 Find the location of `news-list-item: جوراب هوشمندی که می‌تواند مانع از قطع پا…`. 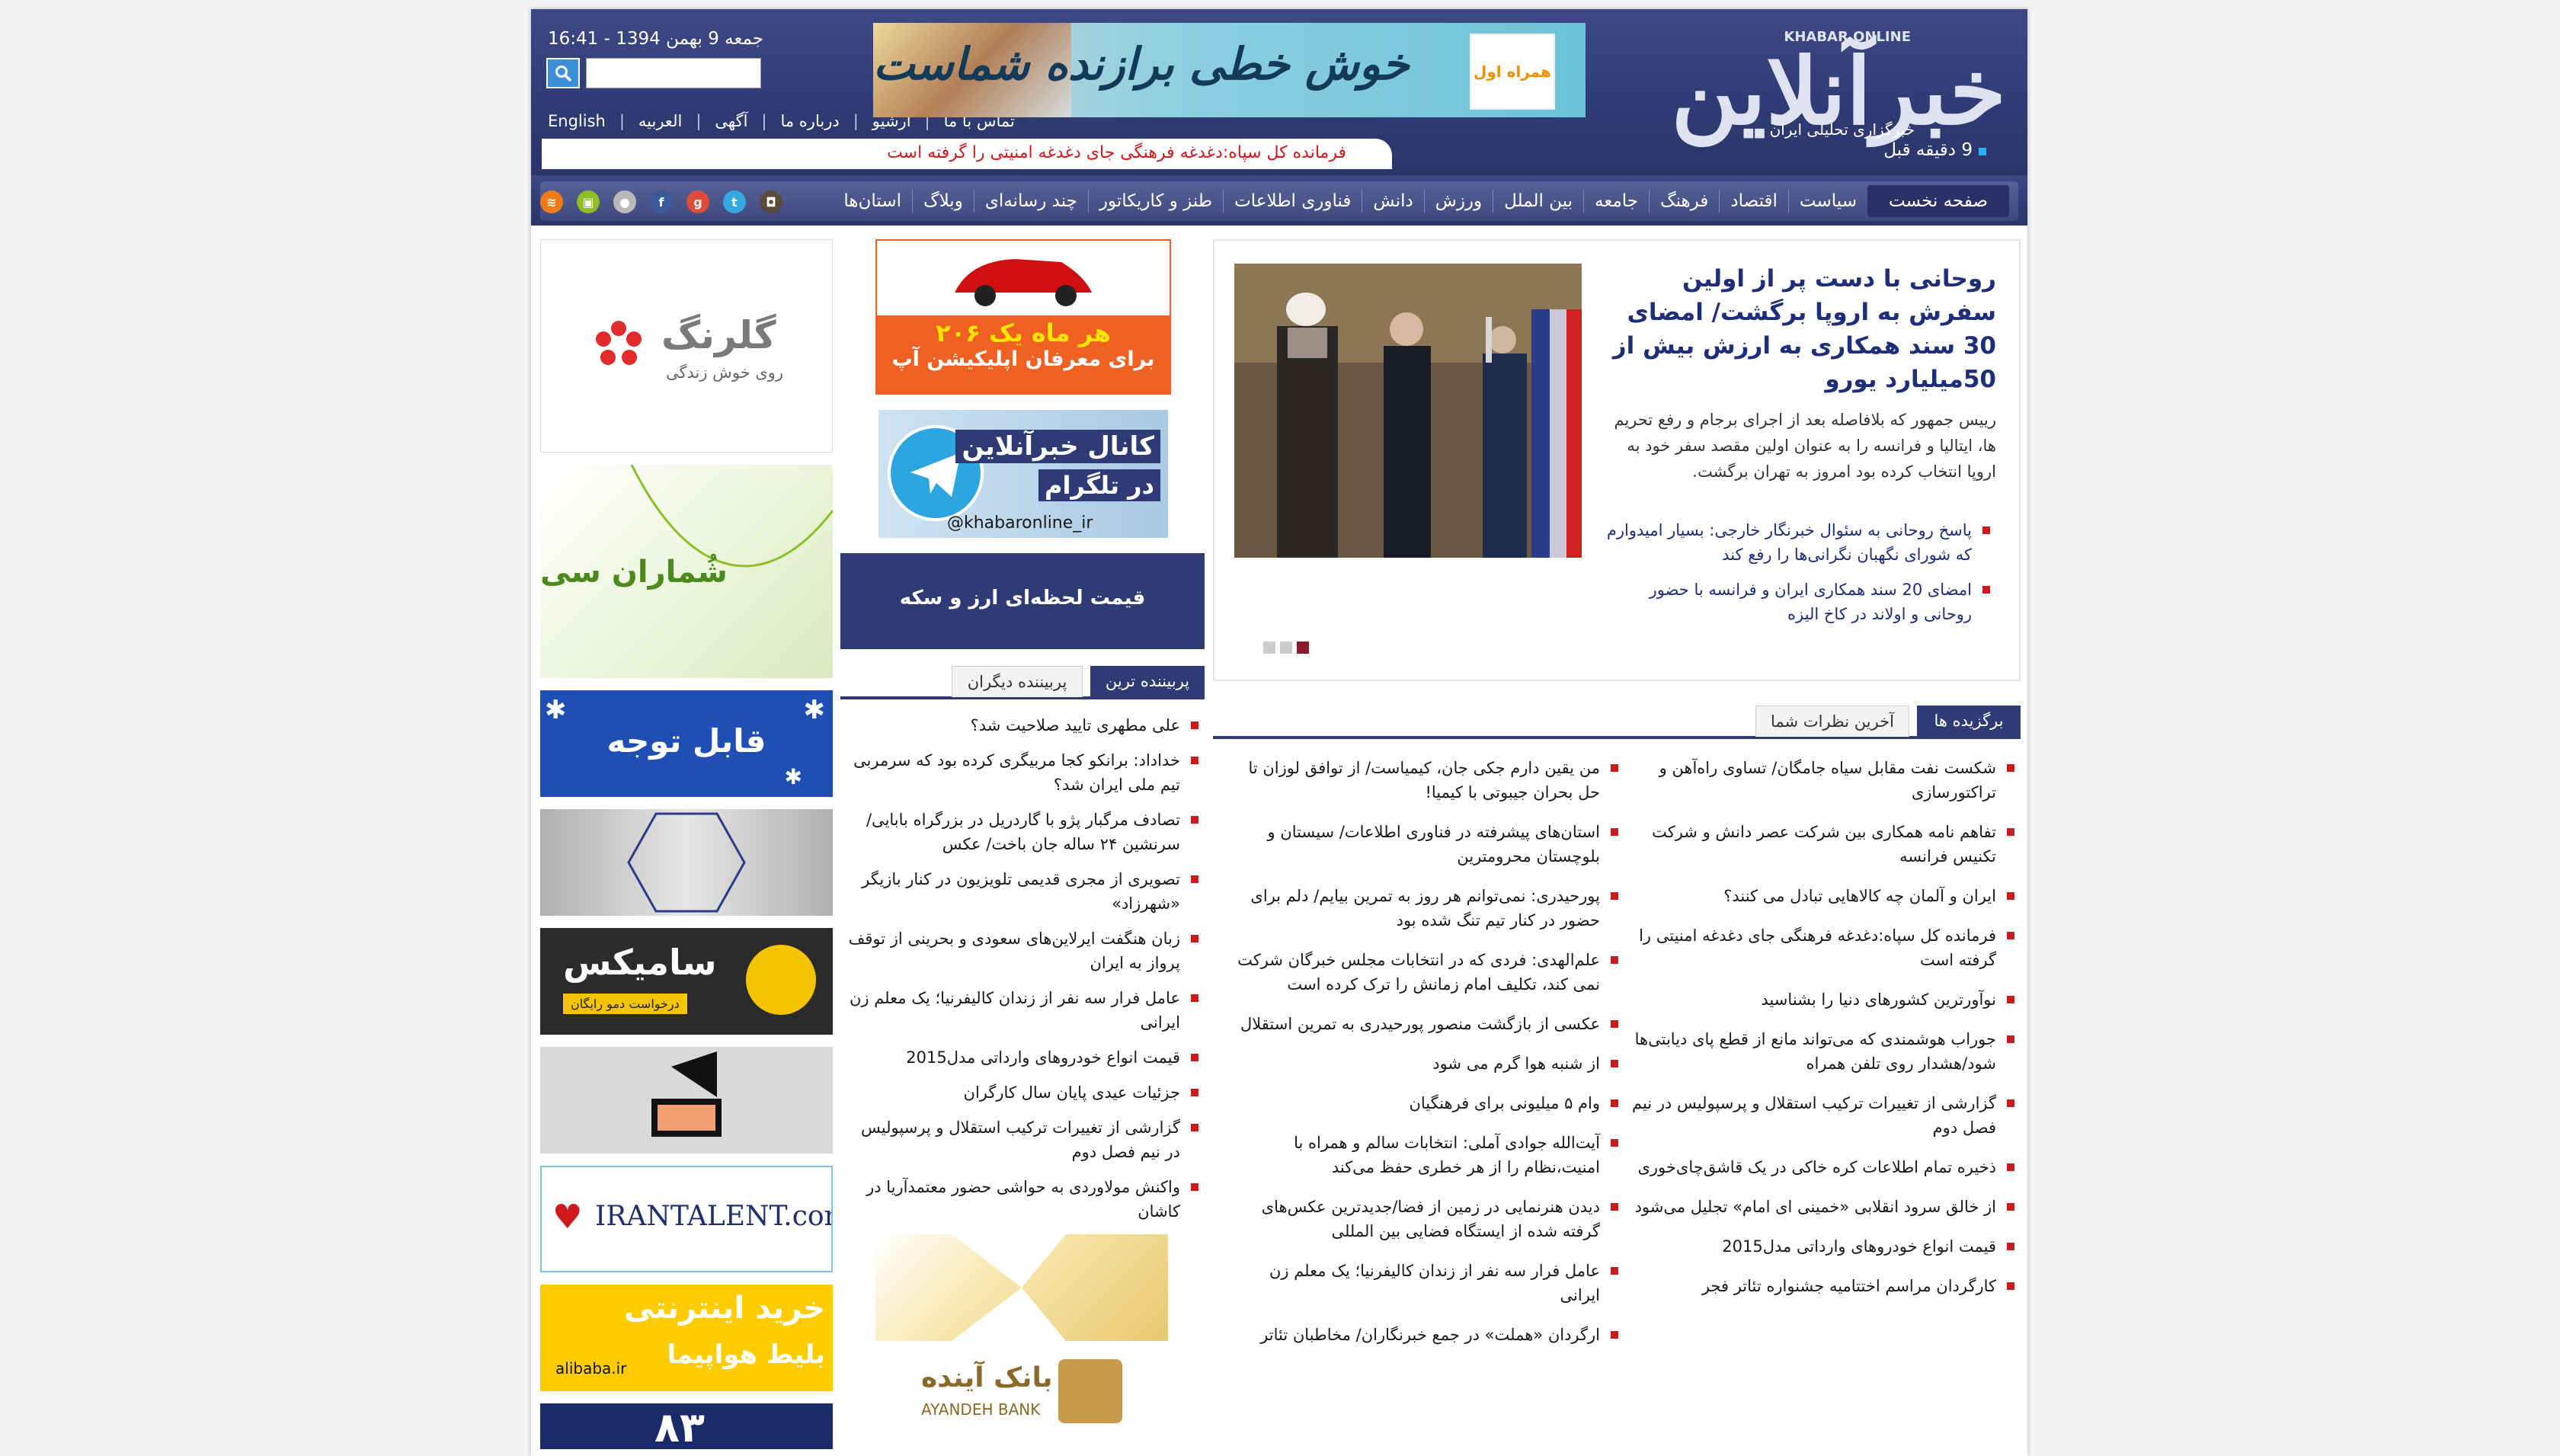

news-list-item: جوراب هوشمندی که می‌تواند مانع از قطع پا… is located at coordinates (1822, 1051).